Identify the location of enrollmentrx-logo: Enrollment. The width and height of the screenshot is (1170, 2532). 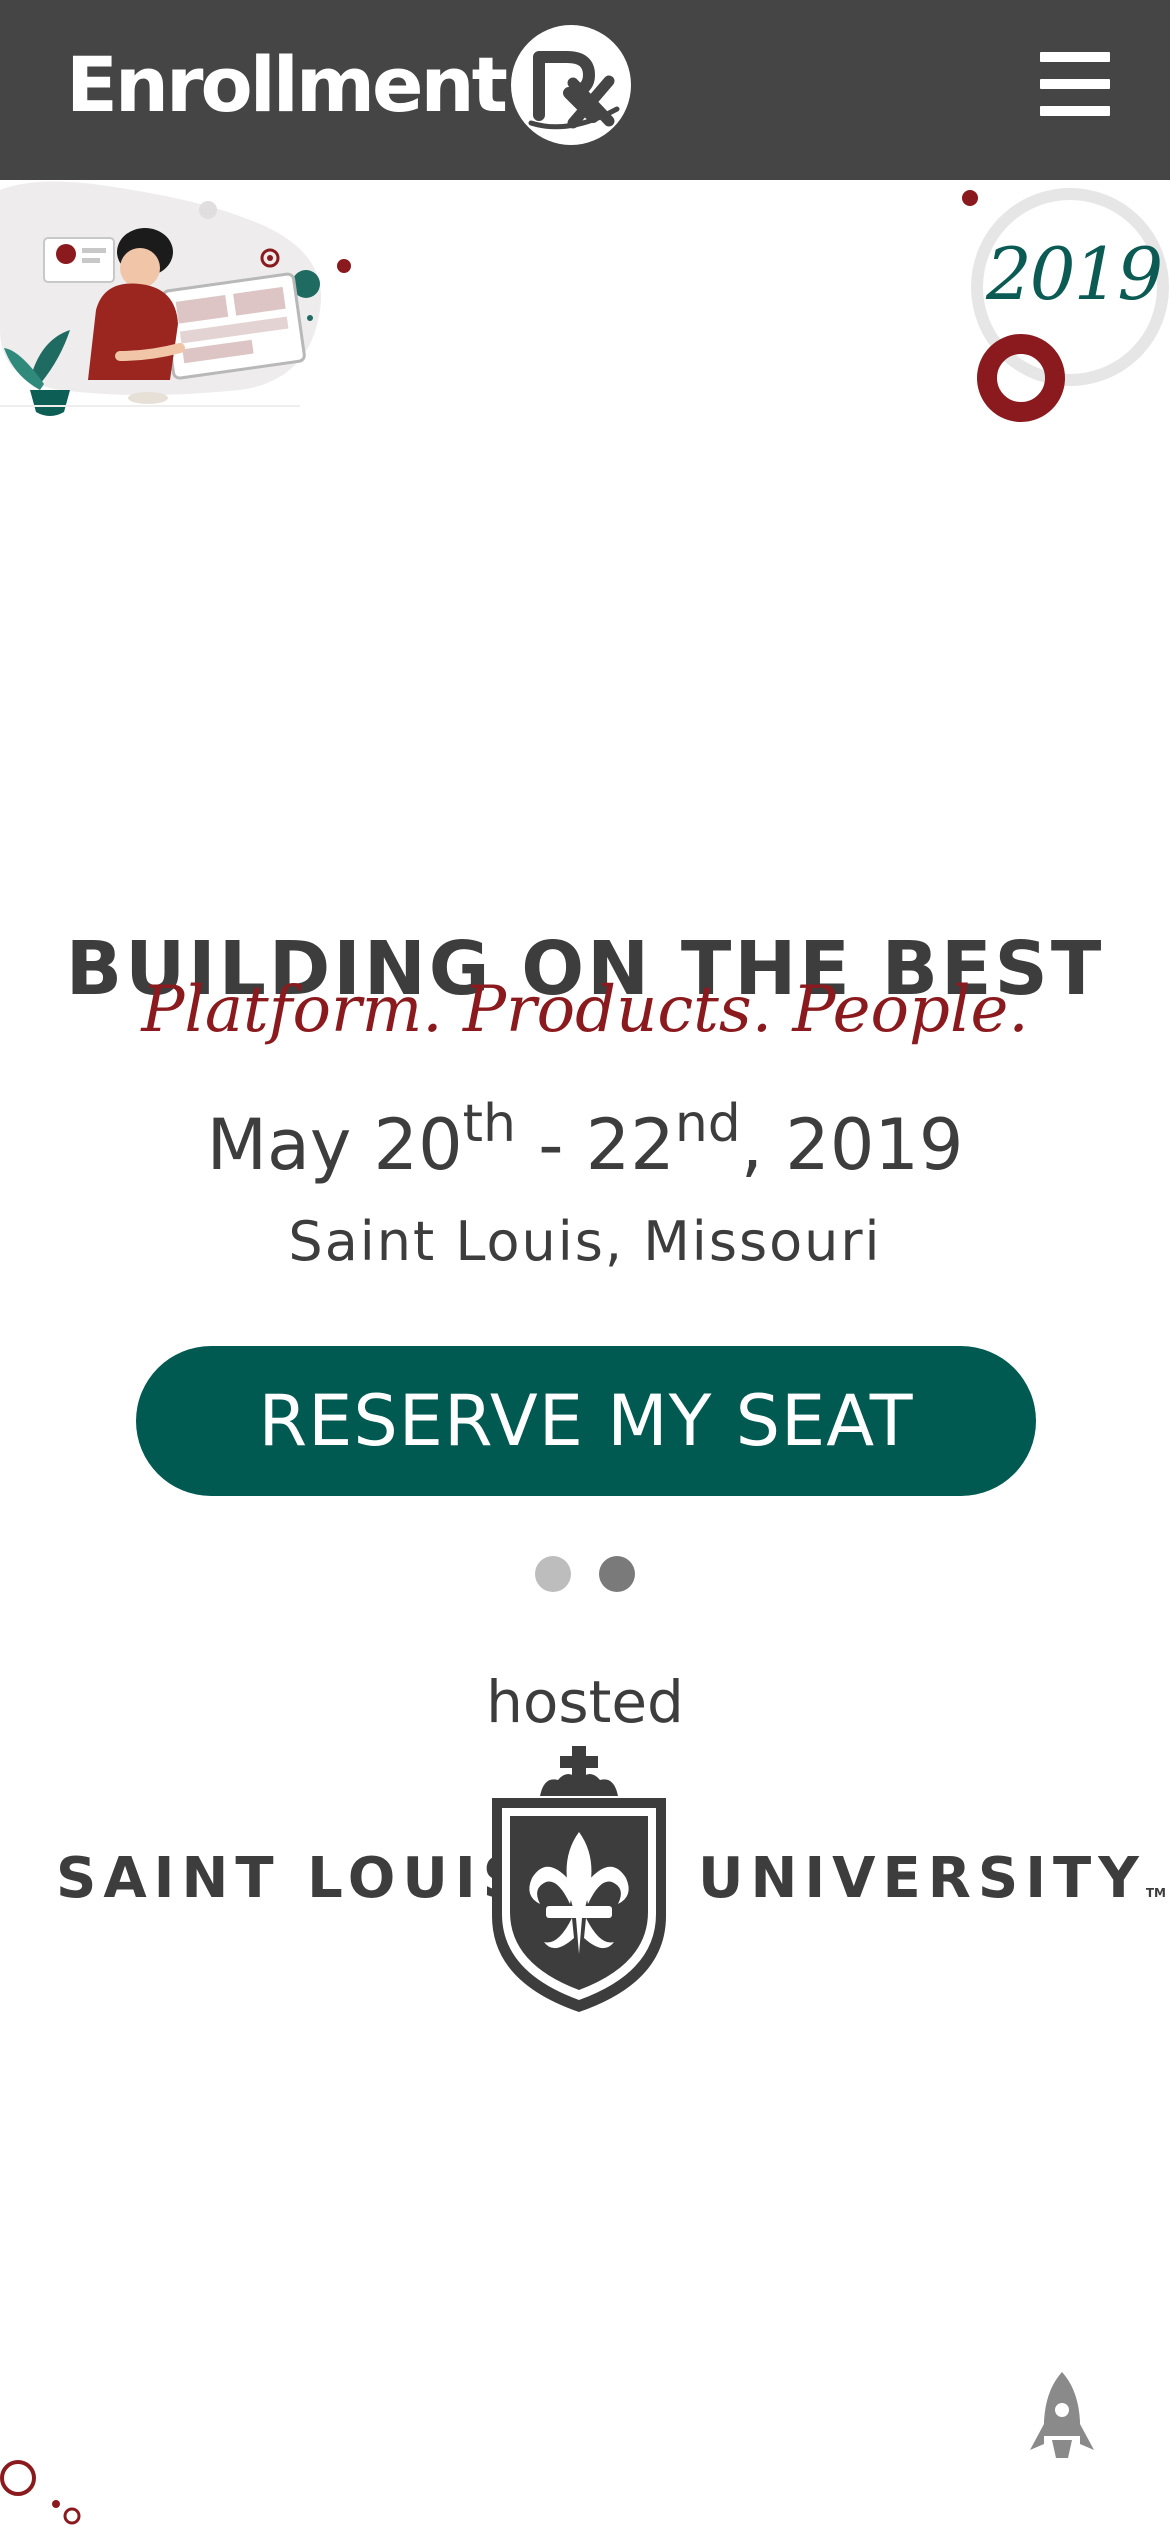
(349, 85).